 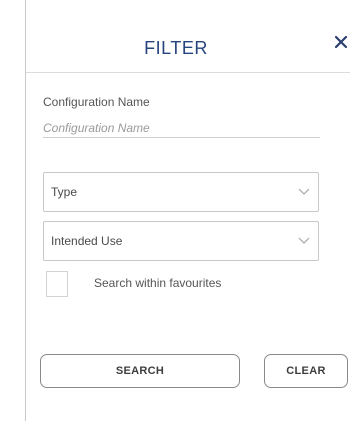 What do you see at coordinates (96, 102) in the screenshot?
I see `configuration-name-label: Configuration Name` at bounding box center [96, 102].